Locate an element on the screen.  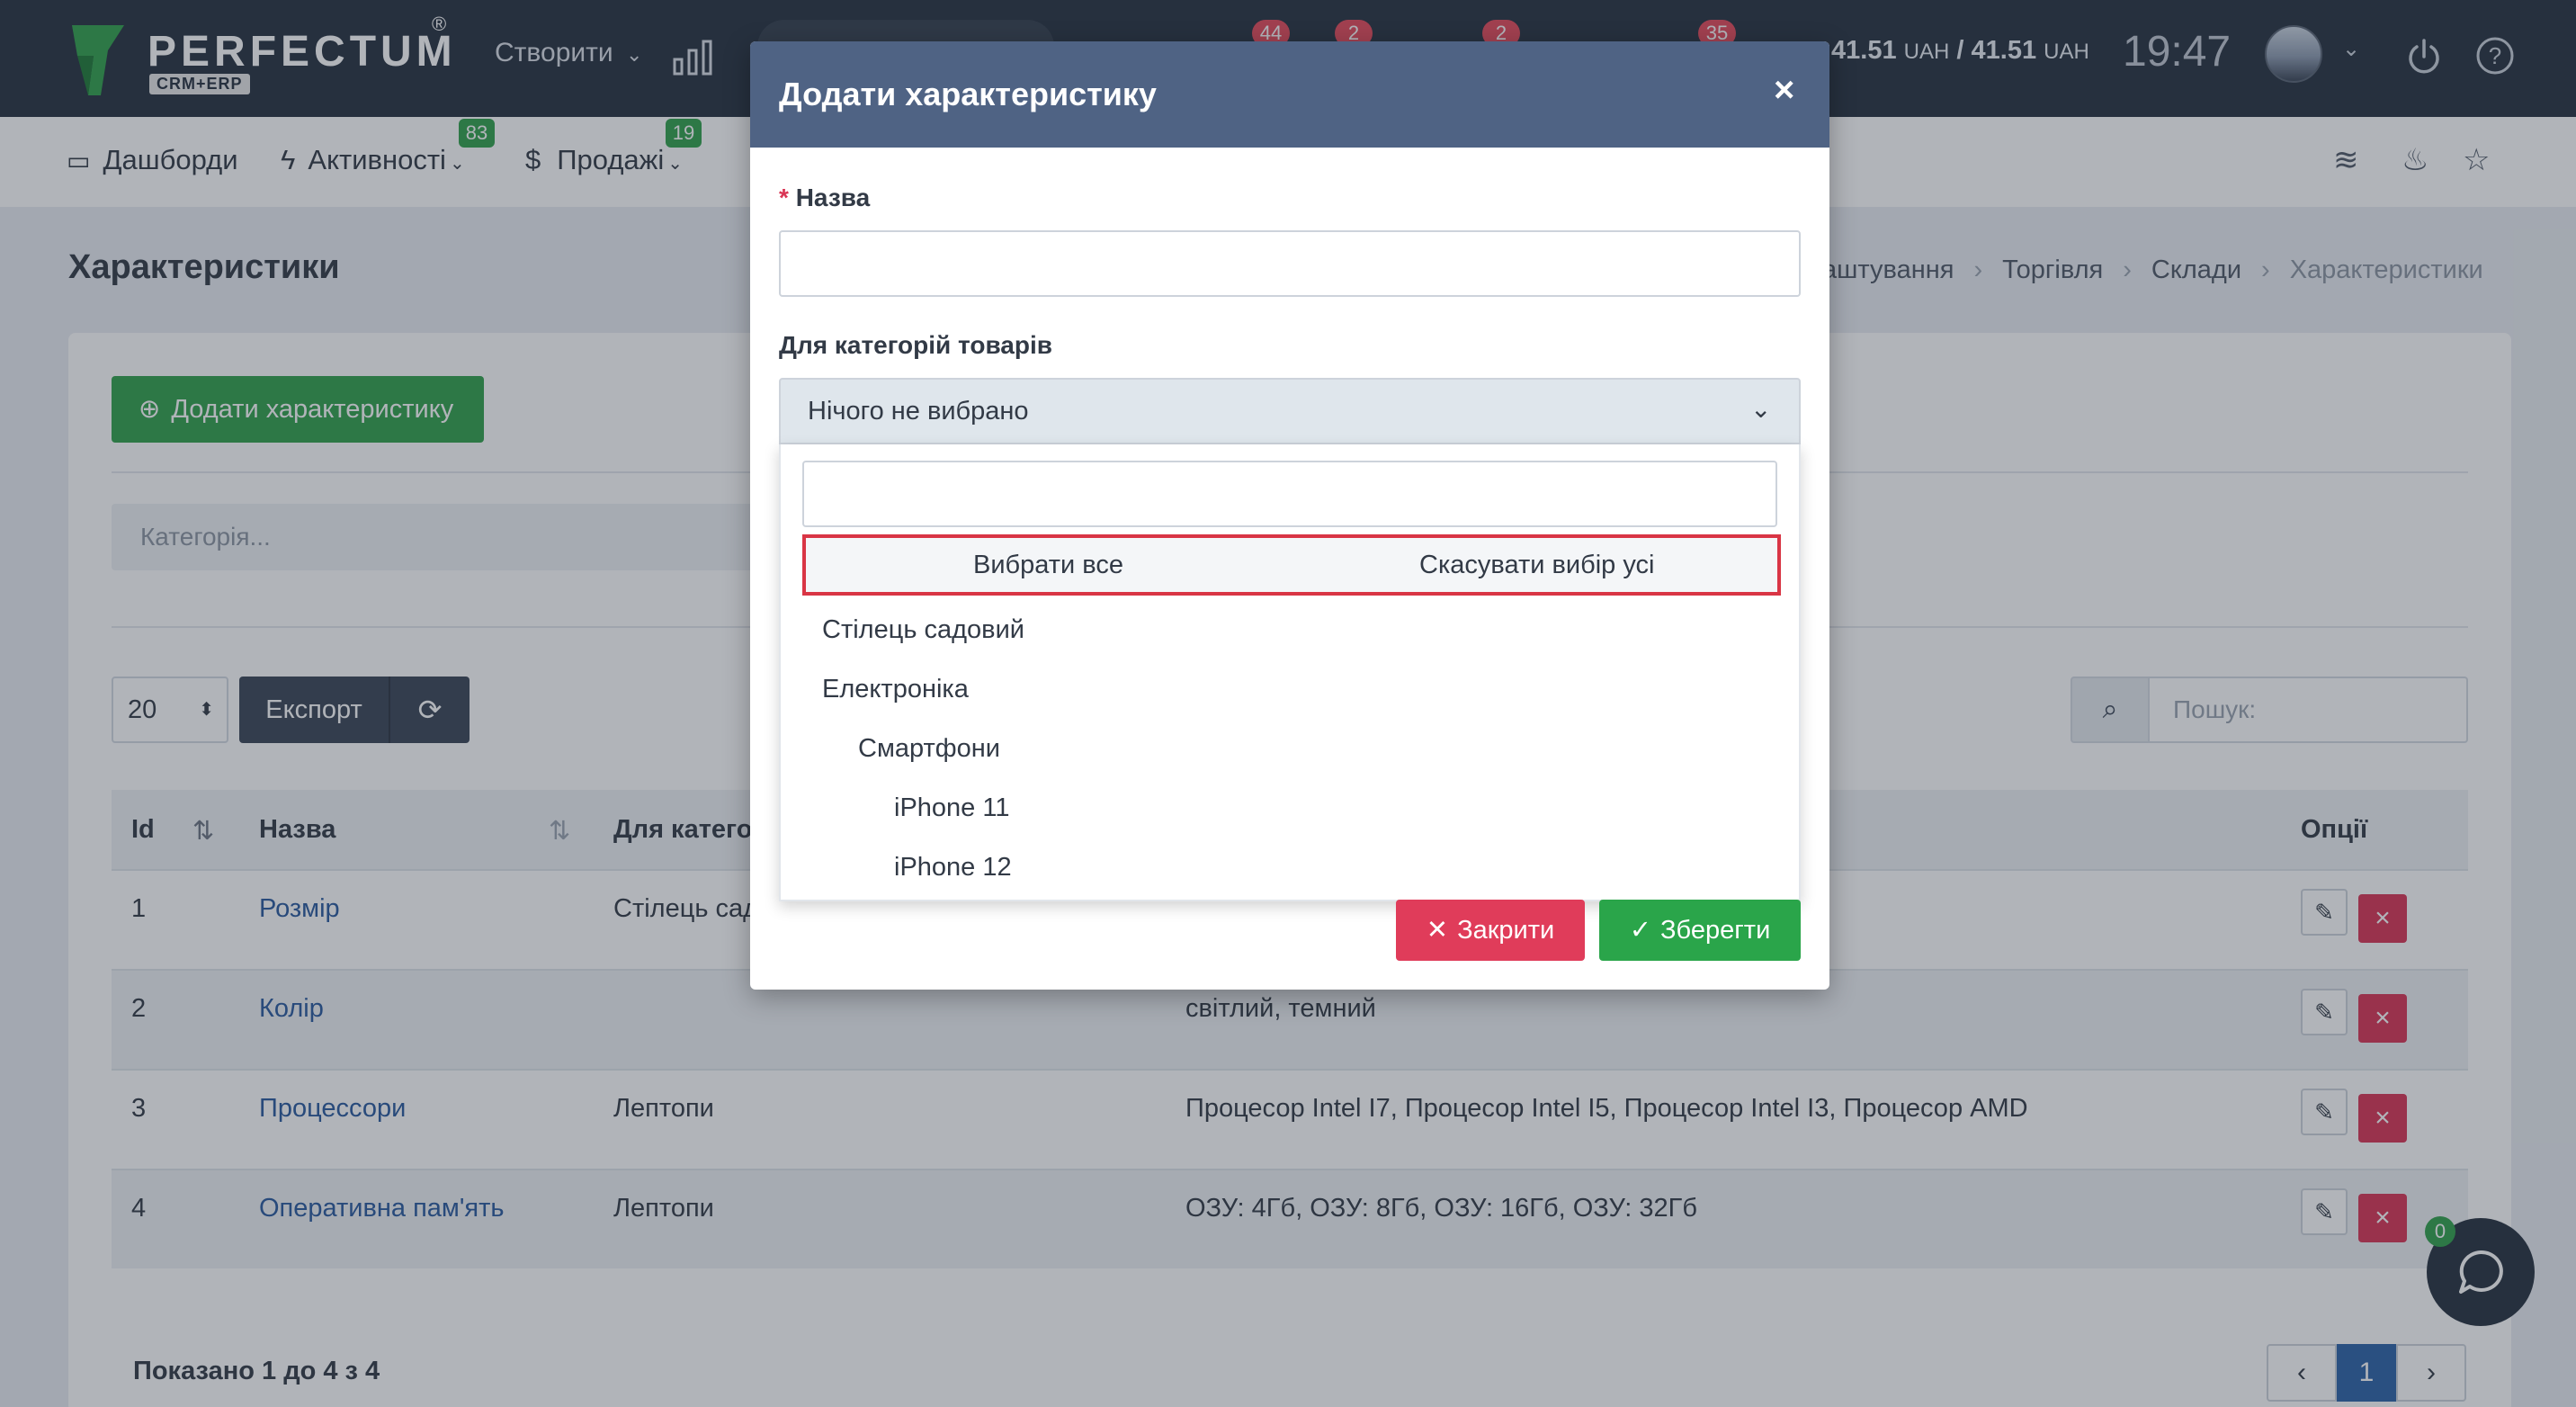
required-marker: * is located at coordinates (784, 198).